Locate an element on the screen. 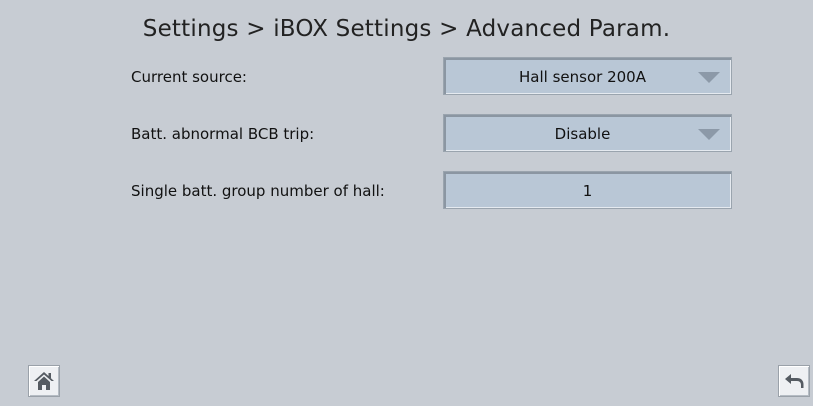 The height and width of the screenshot is (406, 813). current-source-dropdown: Hall sensor 200A is located at coordinates (587, 76).